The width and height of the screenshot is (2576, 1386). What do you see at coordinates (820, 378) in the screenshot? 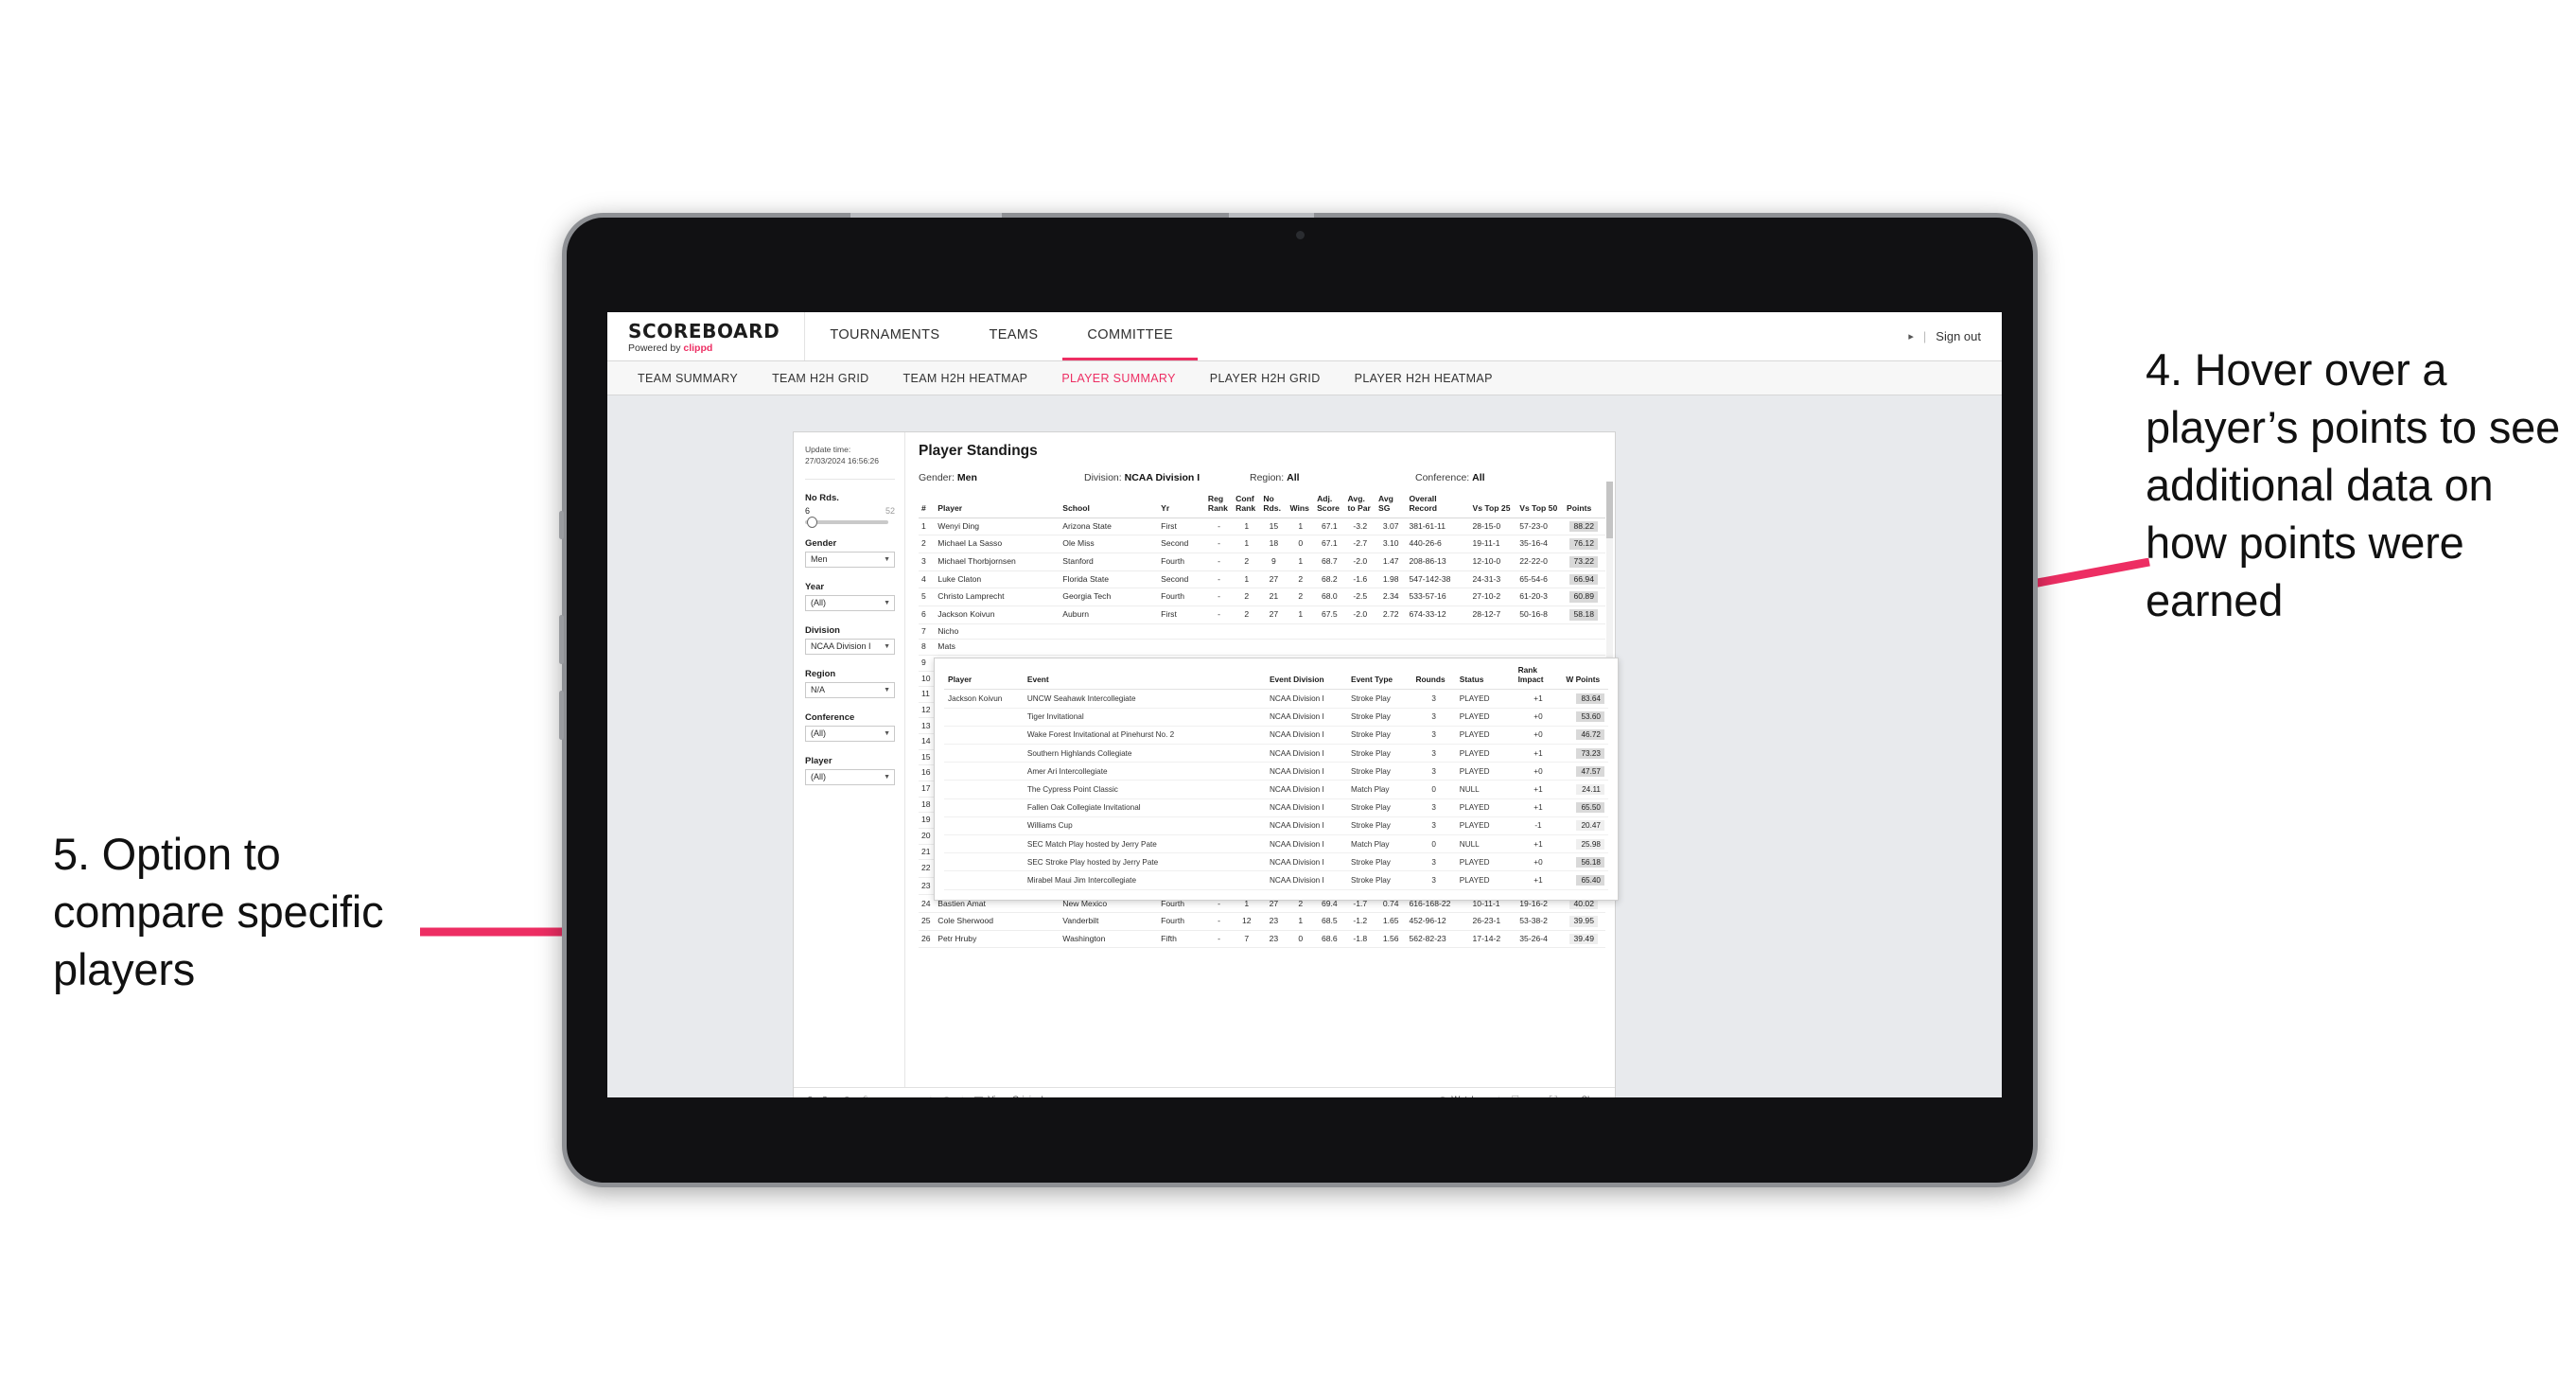
I see `subtab-team-h2h-grid: TEAM H2H GRID` at bounding box center [820, 378].